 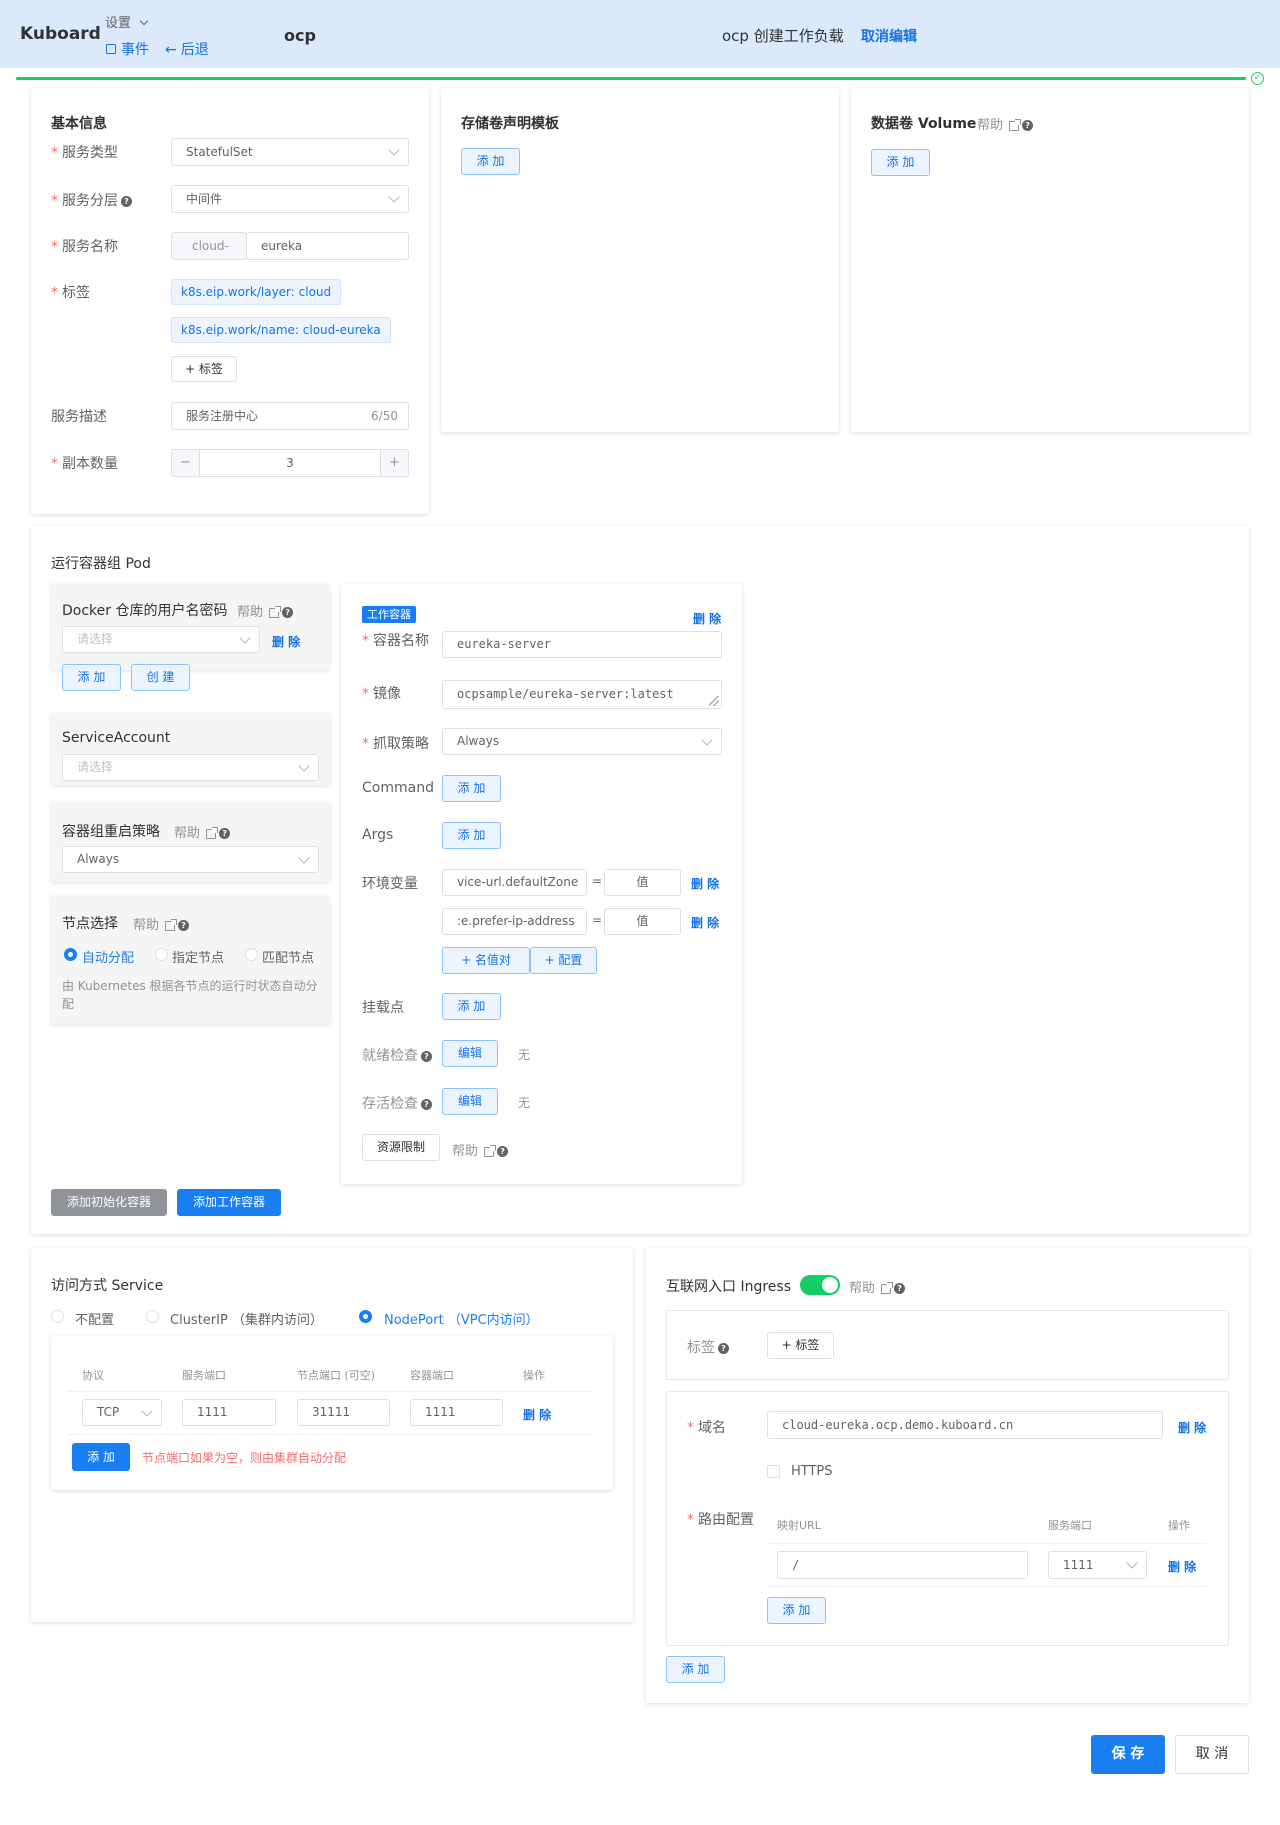 I want to click on cancel-edit-link: 取消编辑, so click(x=889, y=36).